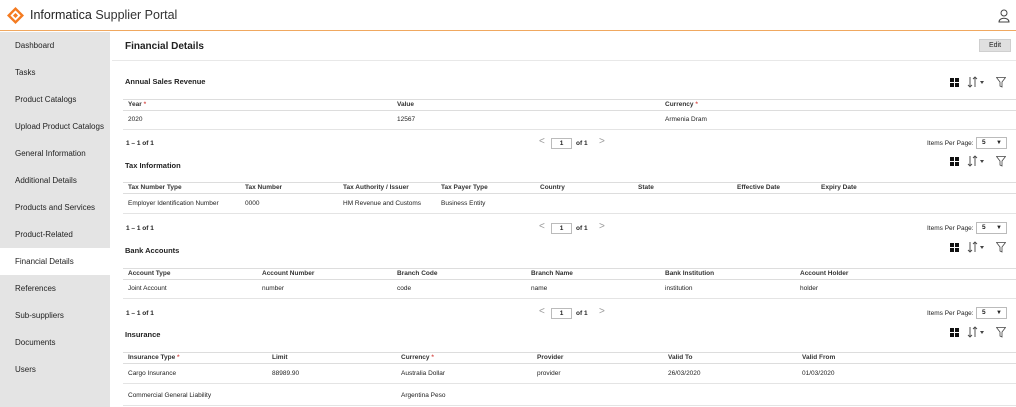 The height and width of the screenshot is (407, 1016). I want to click on sidebar-item-tasks: Tasks, so click(55, 72).